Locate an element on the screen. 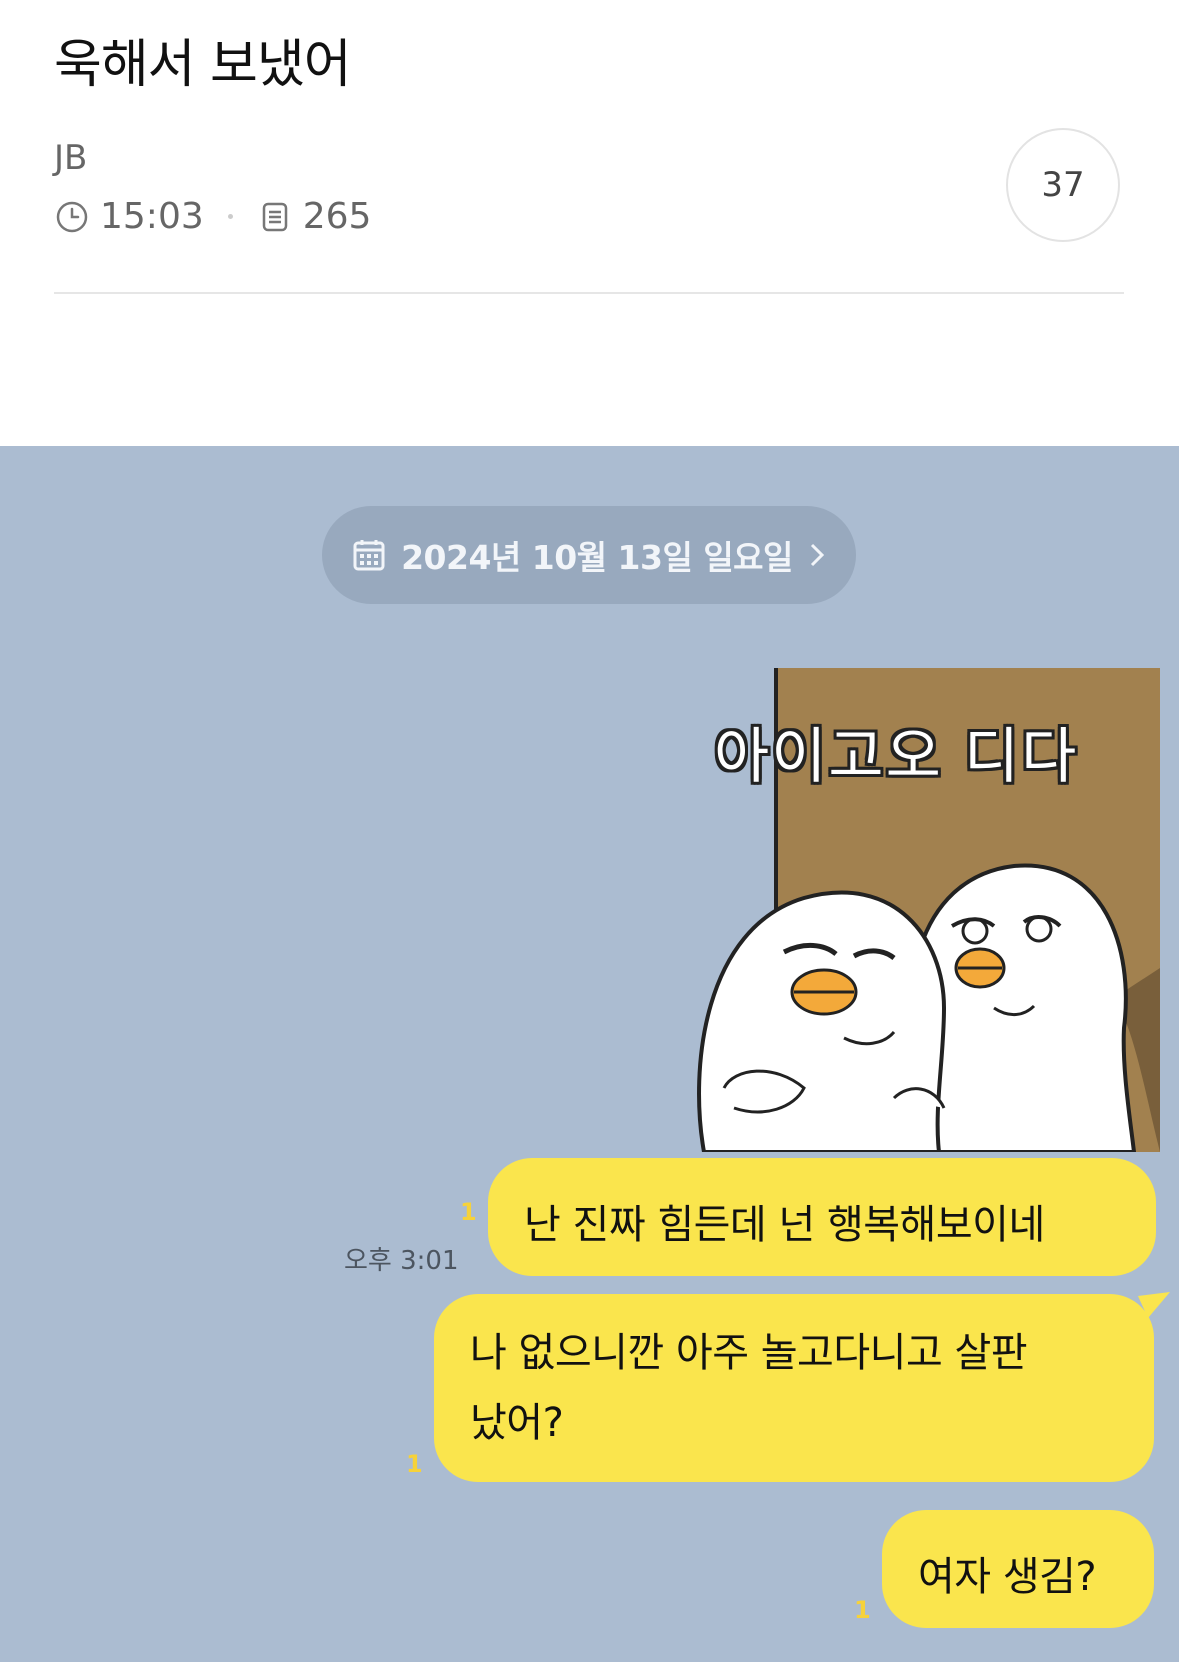 The image size is (1179, 1662). calendar-icon is located at coordinates (369, 555).